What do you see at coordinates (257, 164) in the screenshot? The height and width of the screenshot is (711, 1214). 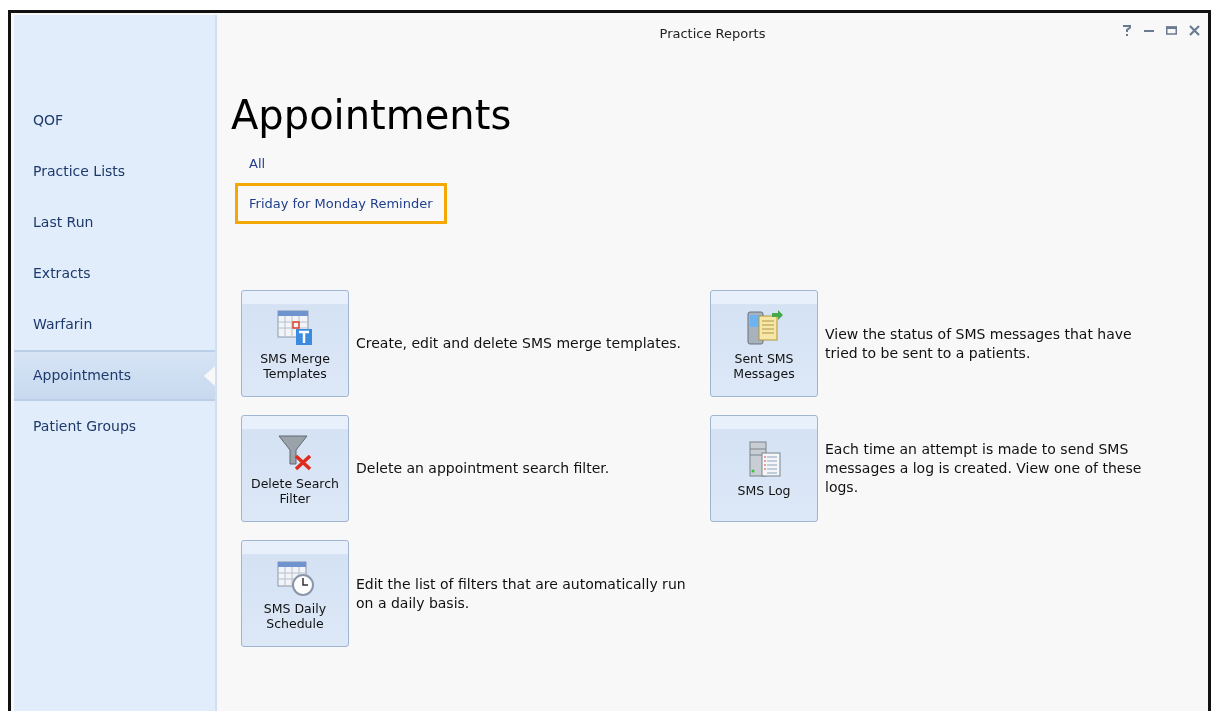 I see `report-link: All` at bounding box center [257, 164].